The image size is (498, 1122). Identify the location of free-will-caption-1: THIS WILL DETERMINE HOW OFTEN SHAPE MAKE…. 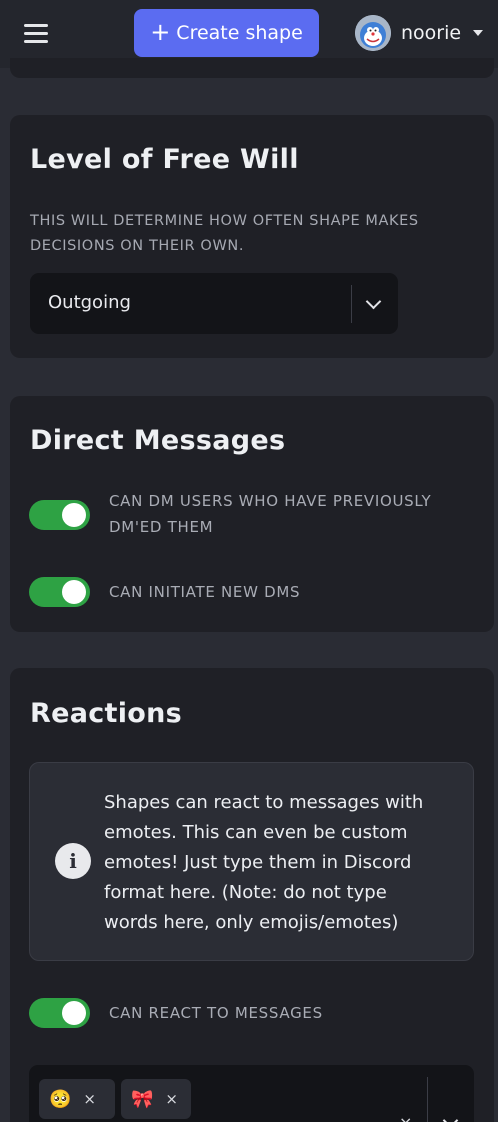
(224, 221).